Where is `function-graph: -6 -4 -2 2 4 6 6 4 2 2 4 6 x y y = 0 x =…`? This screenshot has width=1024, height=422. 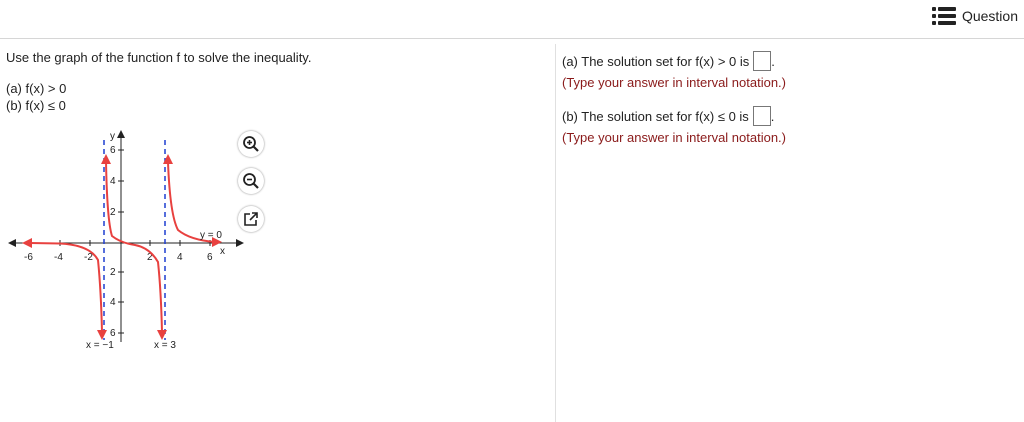 function-graph: -6 -4 -2 2 4 6 6 4 2 2 4 6 x y y = 0 x =… is located at coordinates (126, 240).